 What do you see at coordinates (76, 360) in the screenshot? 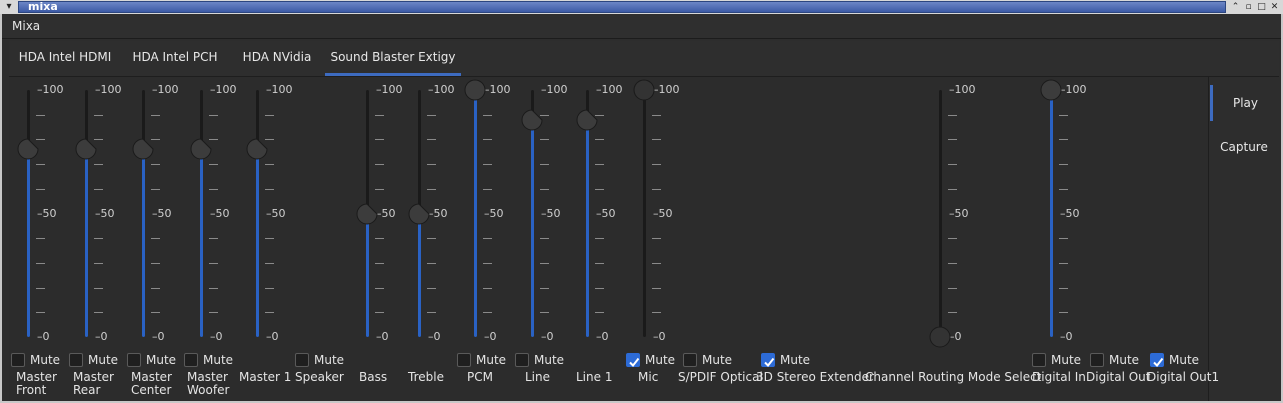
I see `mute-checkbox-master-rear` at bounding box center [76, 360].